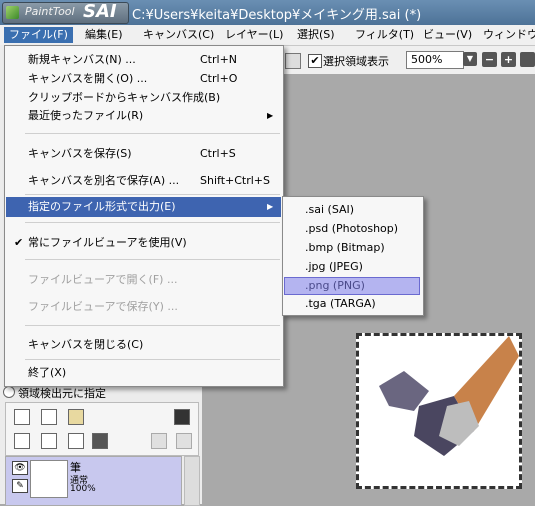 The width and height of the screenshot is (535, 506). I want to click on menu-canvas: キャンバス(C), so click(178, 35).